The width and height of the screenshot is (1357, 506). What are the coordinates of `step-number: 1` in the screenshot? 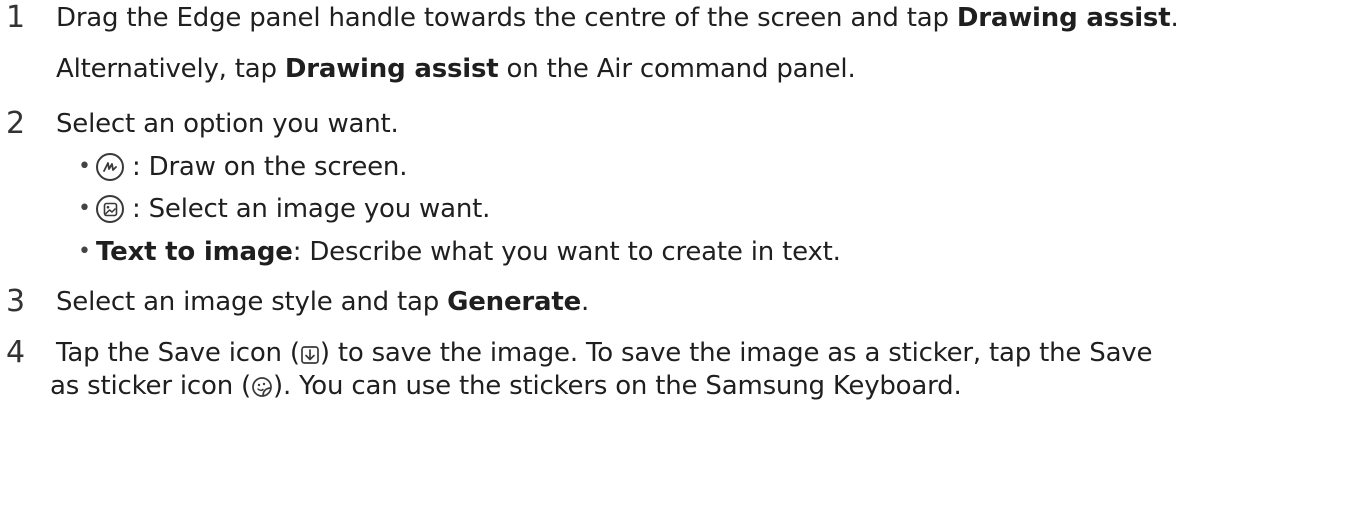 It's located at (15, 17).